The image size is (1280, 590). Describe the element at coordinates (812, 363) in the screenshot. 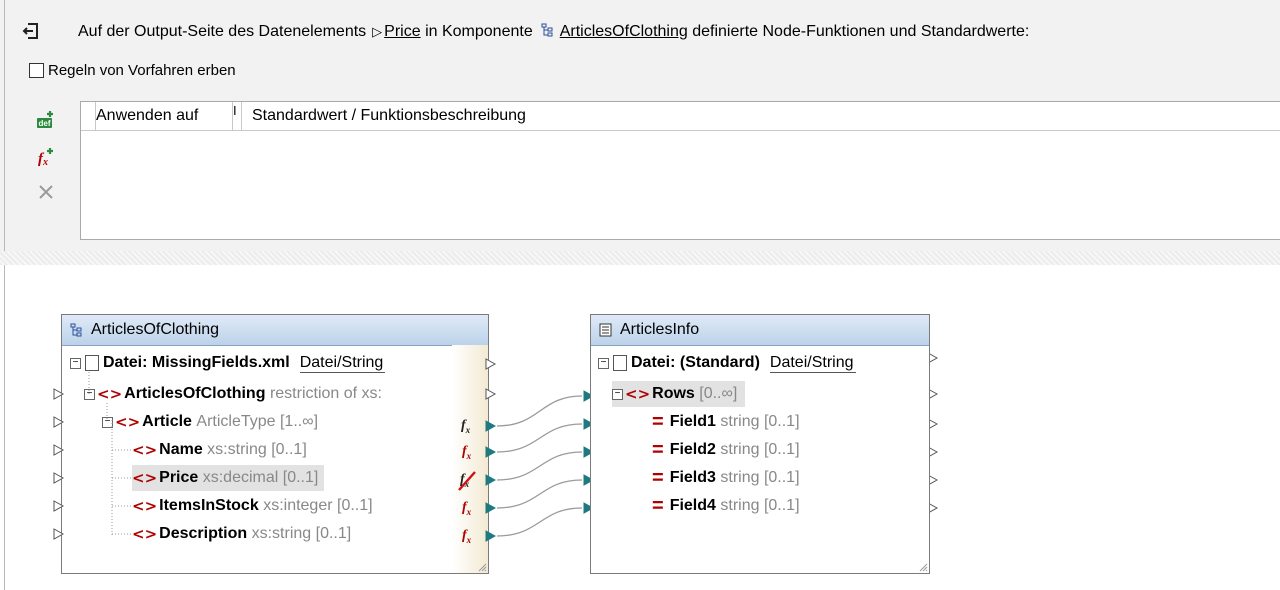

I see `target-file-mode: Datei/String` at that location.